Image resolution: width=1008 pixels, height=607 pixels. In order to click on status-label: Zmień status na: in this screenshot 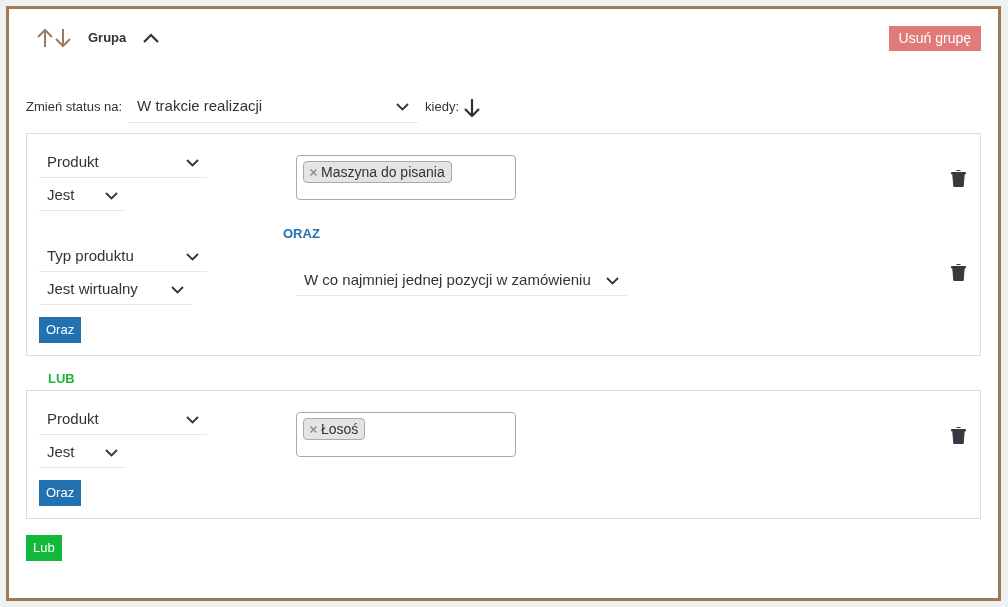, I will do `click(74, 107)`.